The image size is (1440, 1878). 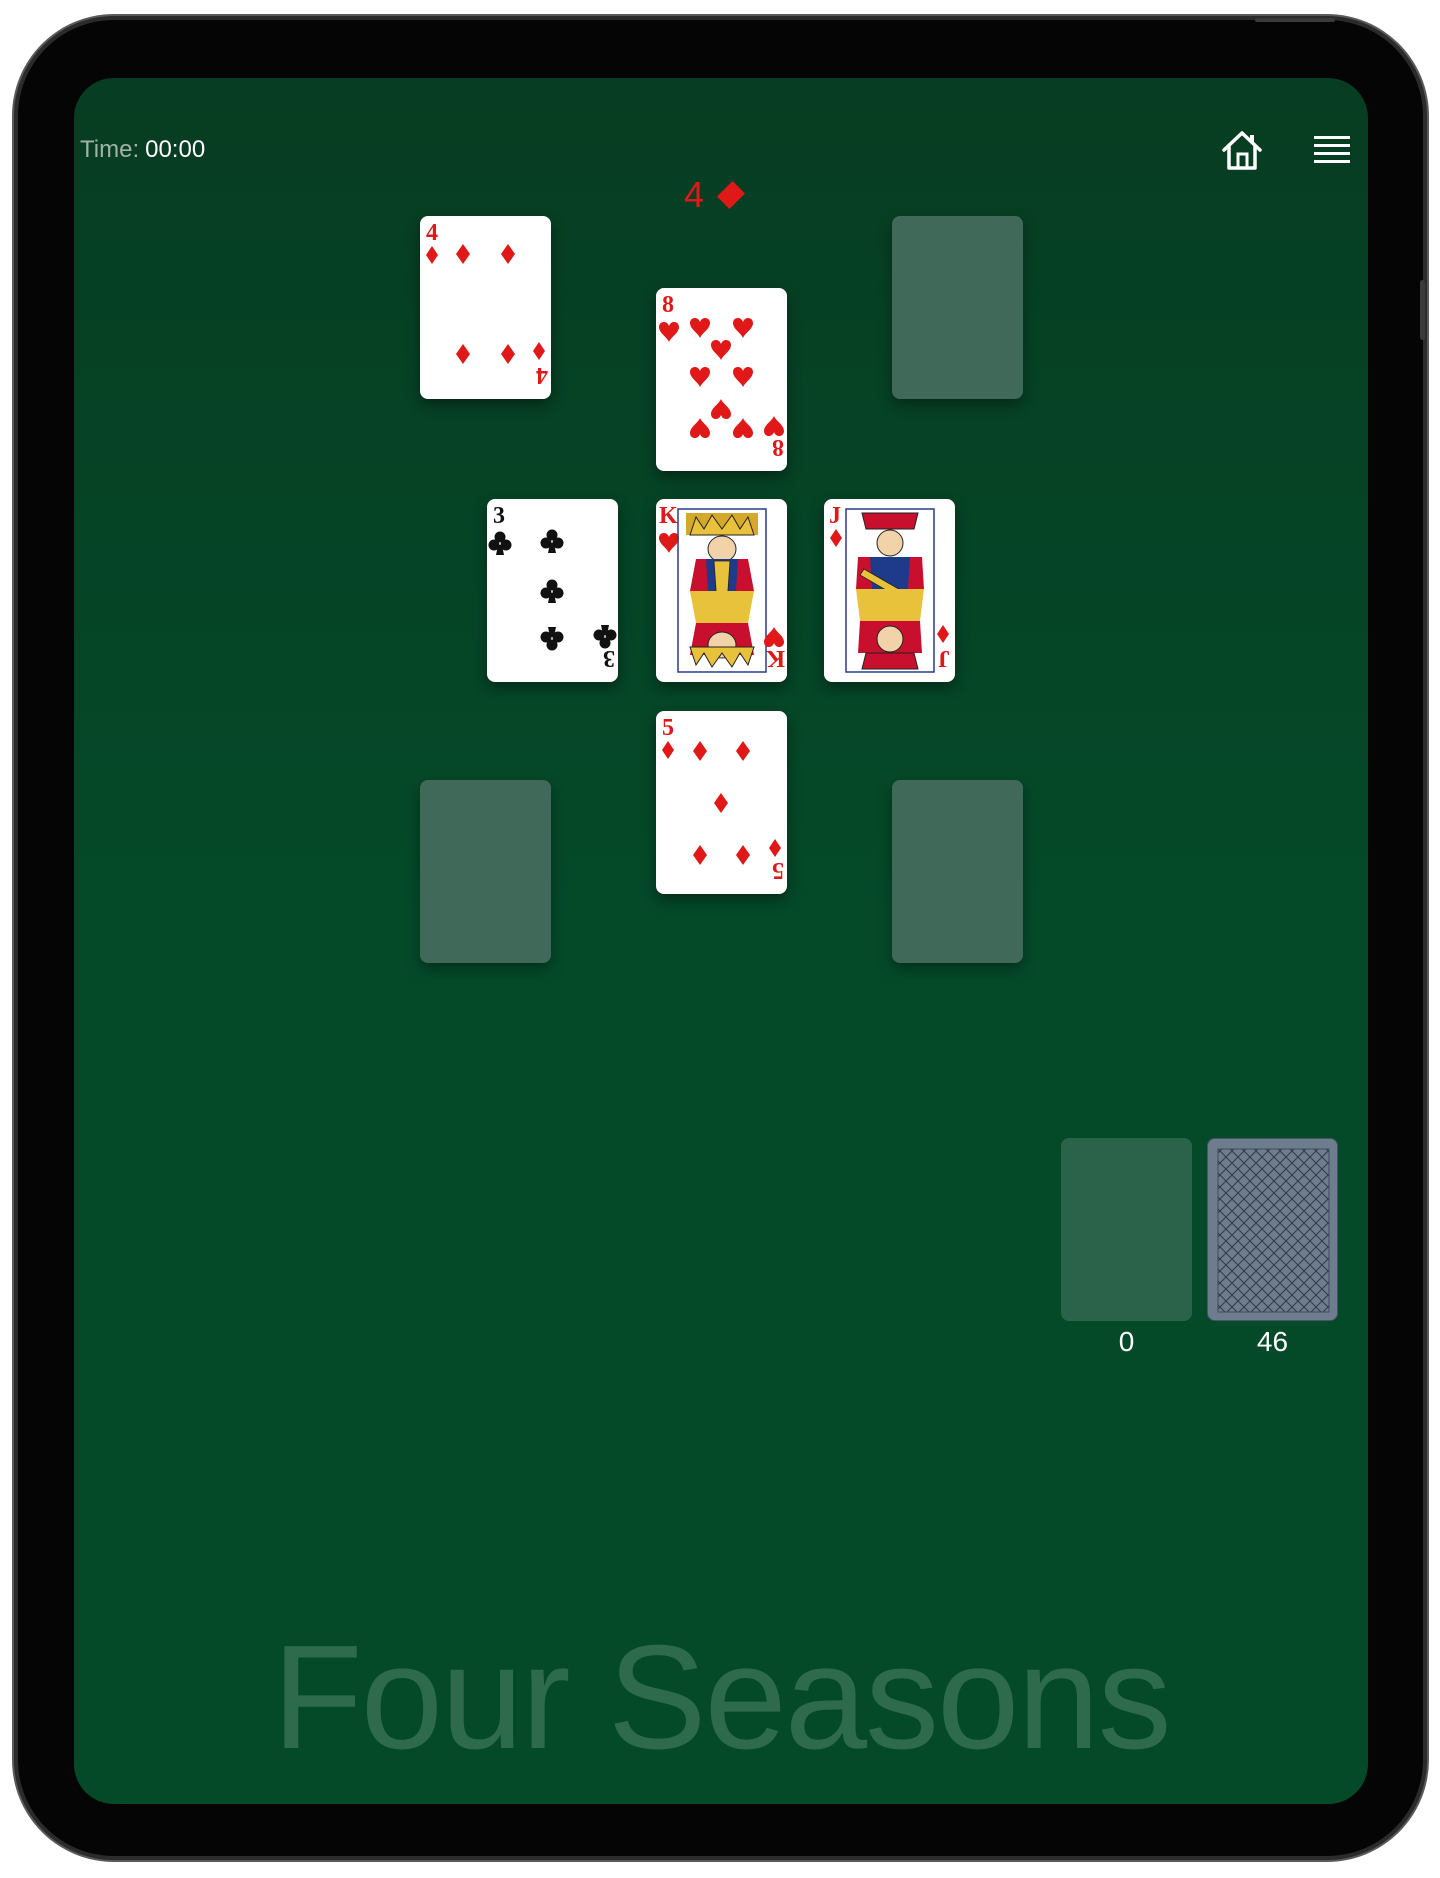 I want to click on house-icon, so click(x=1242, y=150).